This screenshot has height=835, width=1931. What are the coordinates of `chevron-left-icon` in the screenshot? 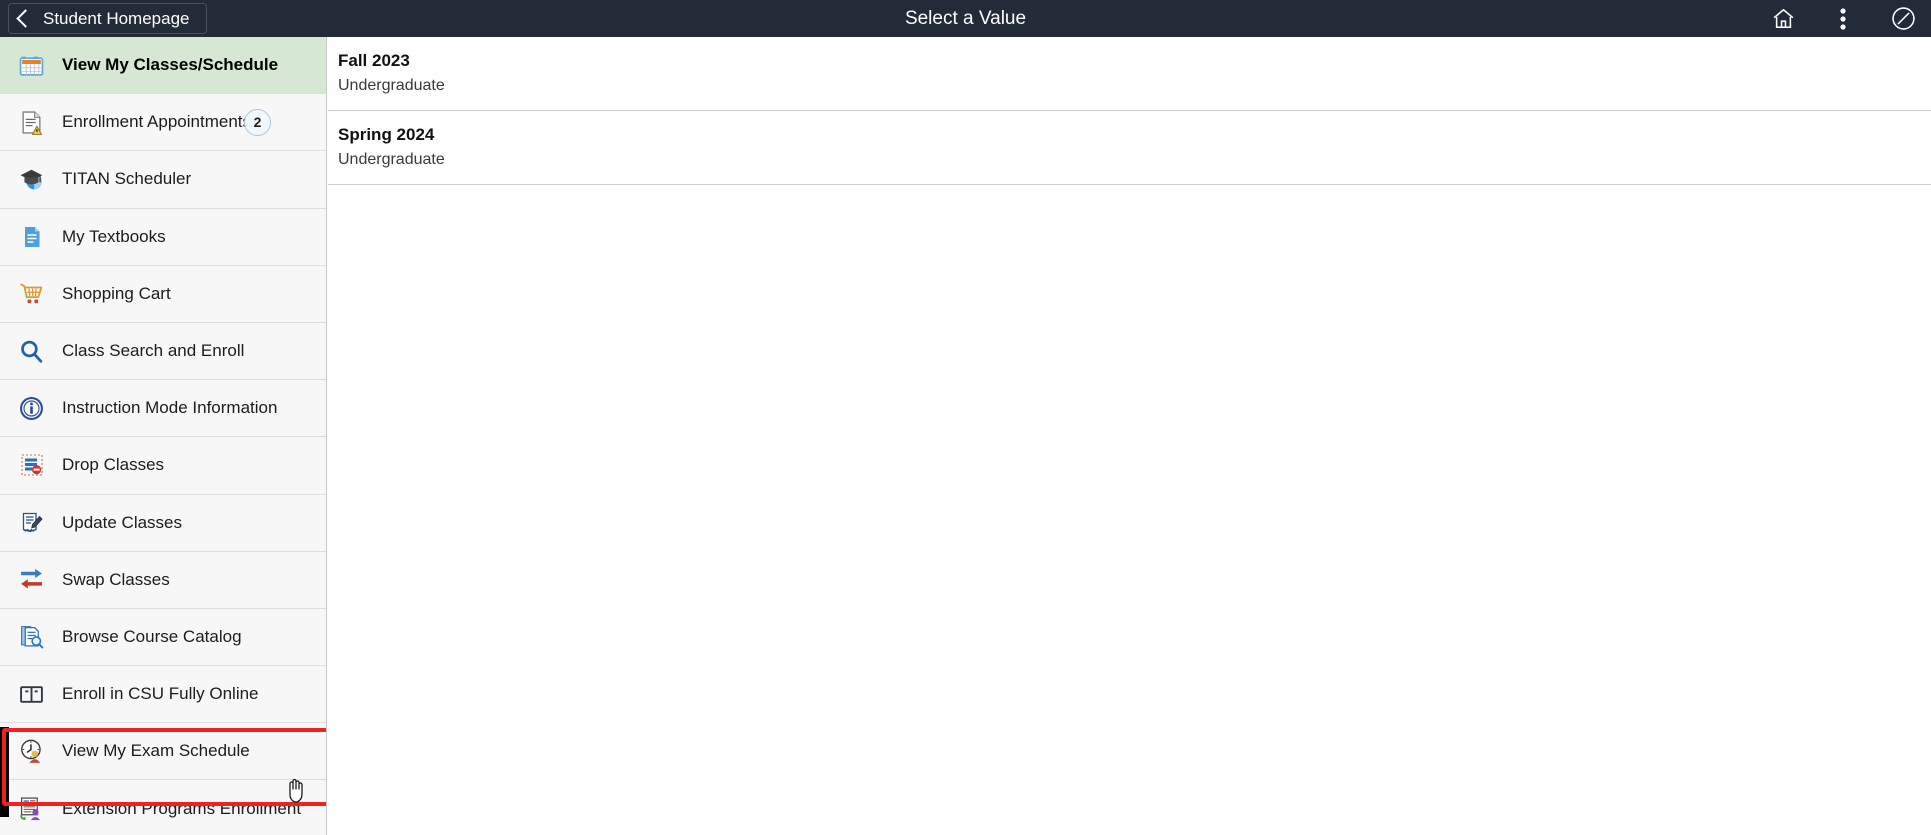 It's located at (25, 18).